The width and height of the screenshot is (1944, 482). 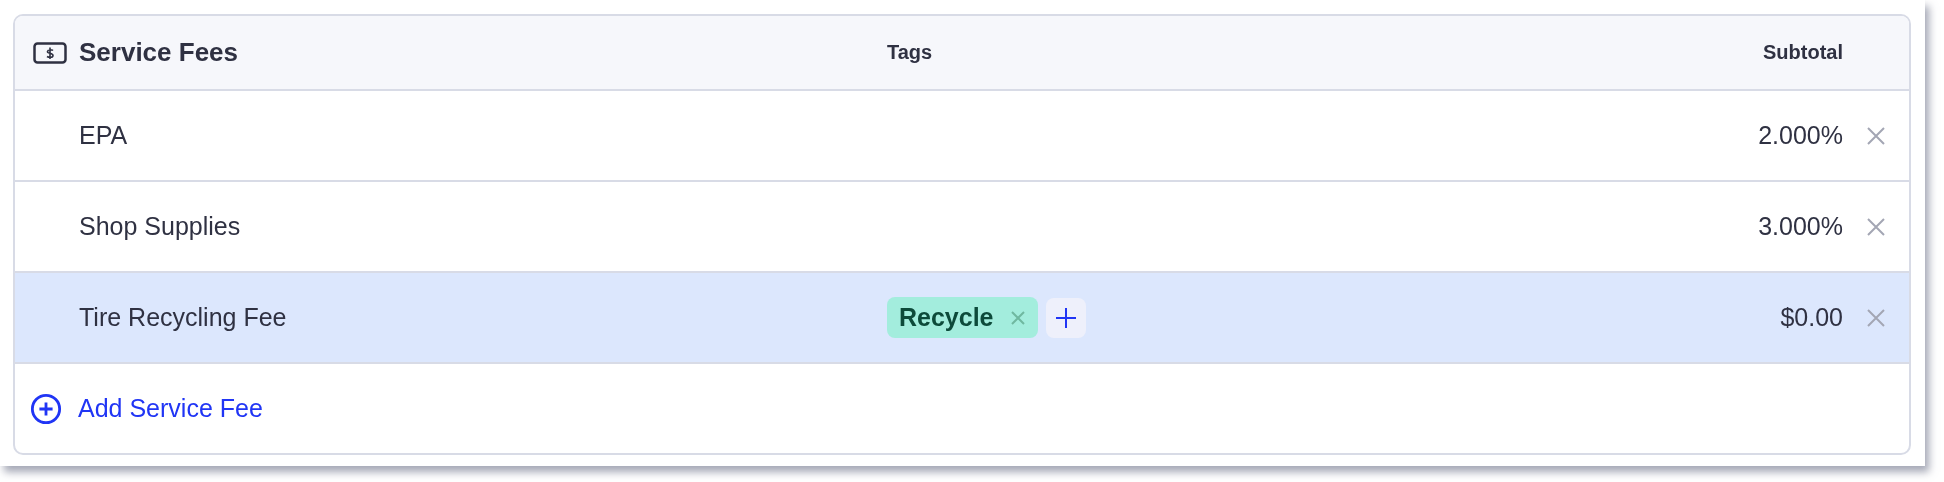 What do you see at coordinates (183, 317) in the screenshot?
I see `fee-name: Tire Recycling Fee` at bounding box center [183, 317].